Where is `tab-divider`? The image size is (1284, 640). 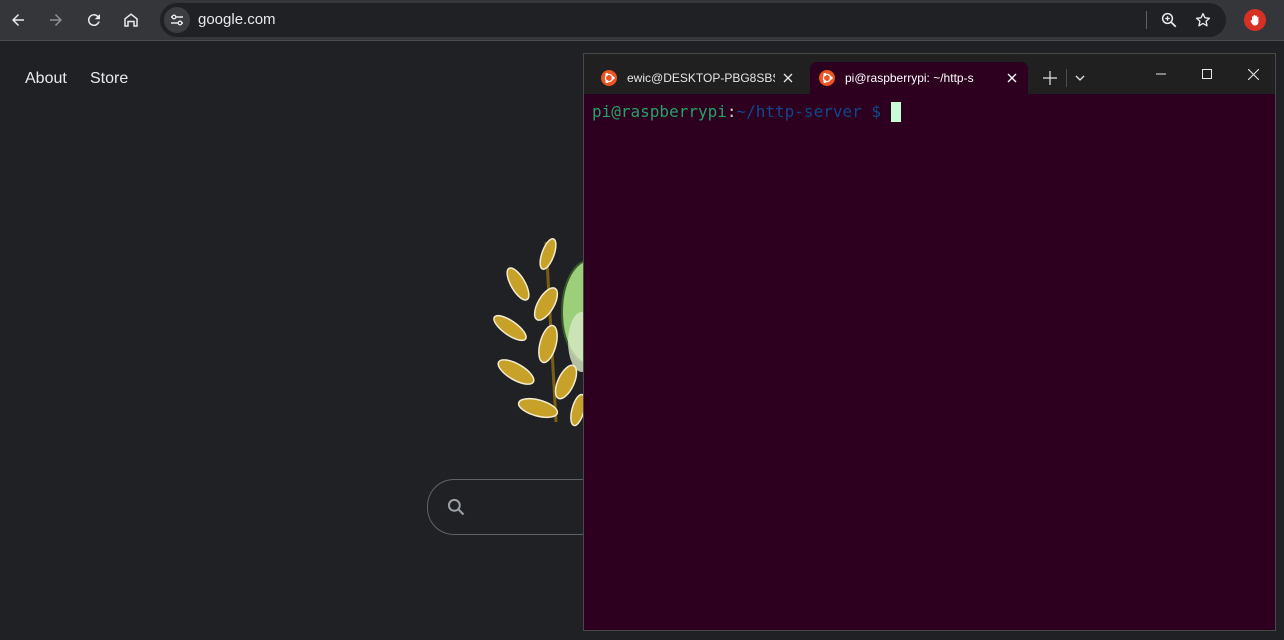
tab-divider is located at coordinates (1066, 78).